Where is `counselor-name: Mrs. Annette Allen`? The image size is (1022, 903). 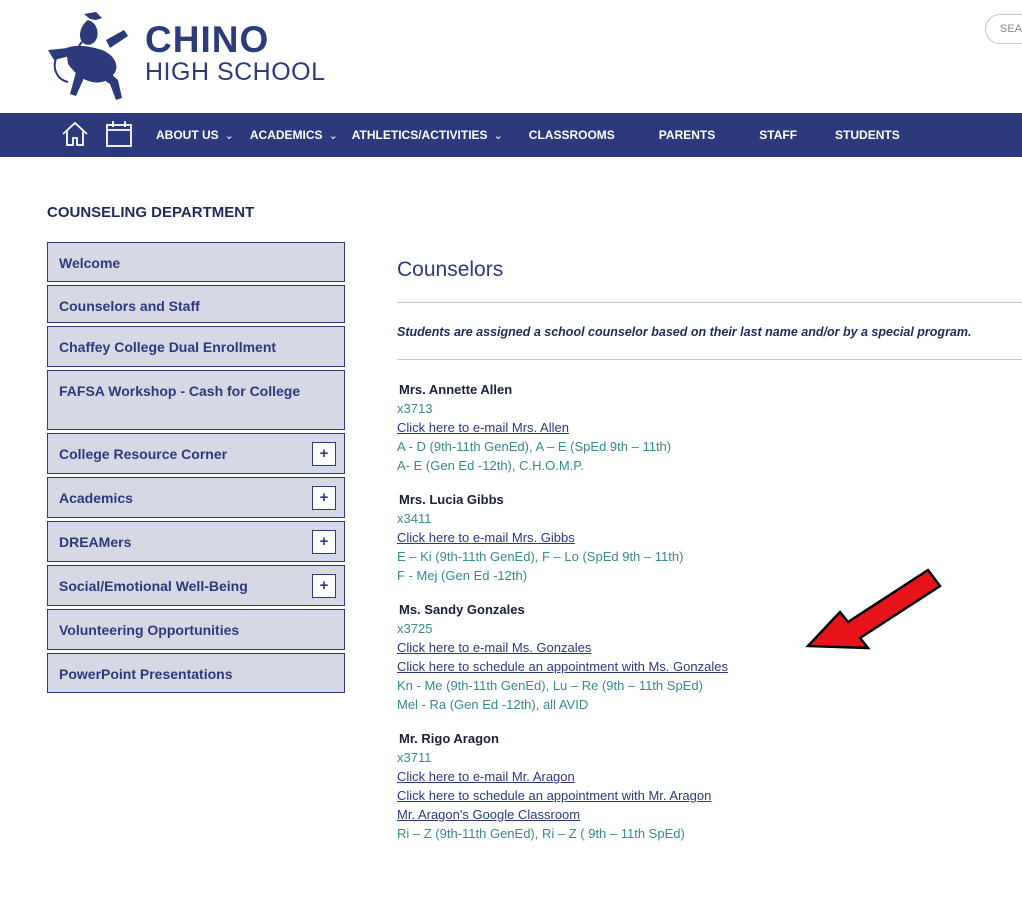
counselor-name: Mrs. Annette Allen is located at coordinates (456, 389).